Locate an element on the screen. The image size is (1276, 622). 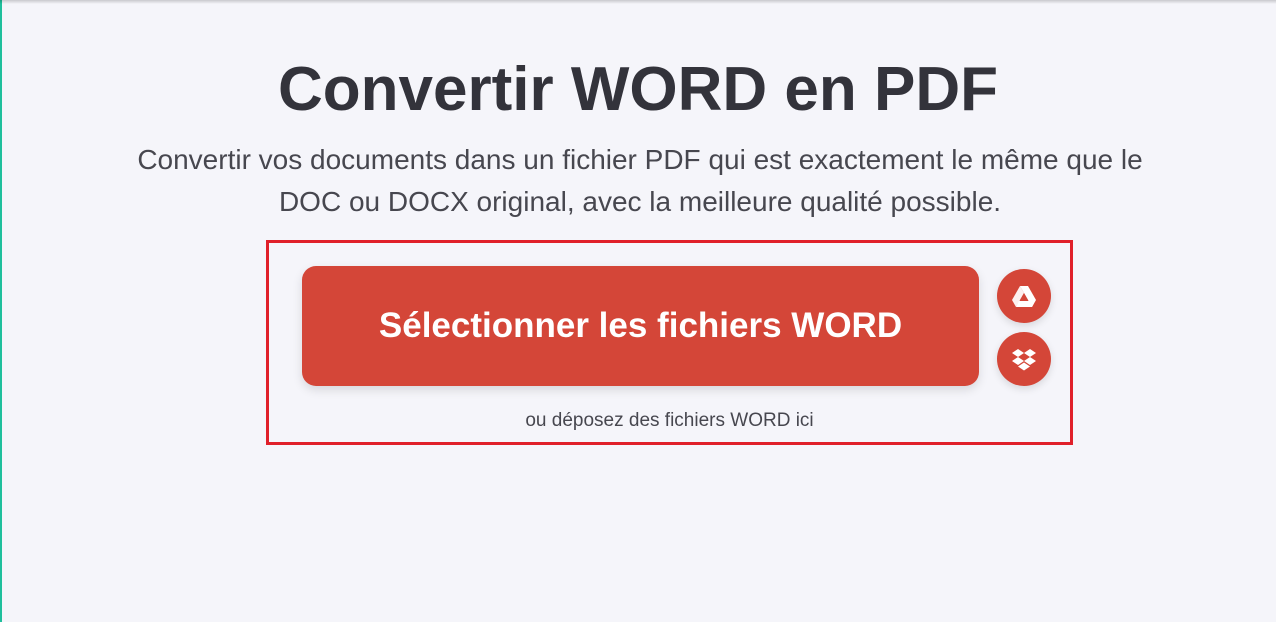
google-drive-icon is located at coordinates (1024, 296).